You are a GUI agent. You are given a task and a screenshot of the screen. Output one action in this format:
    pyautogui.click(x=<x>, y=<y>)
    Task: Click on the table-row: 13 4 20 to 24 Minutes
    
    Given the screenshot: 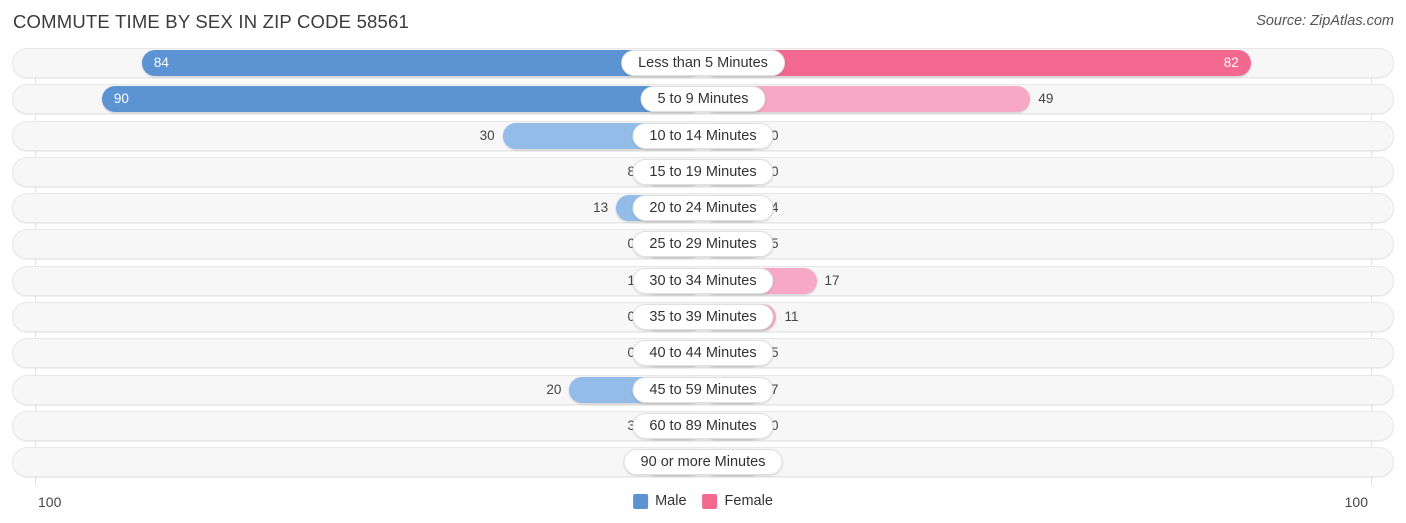 What is the action you would take?
    pyautogui.click(x=703, y=208)
    